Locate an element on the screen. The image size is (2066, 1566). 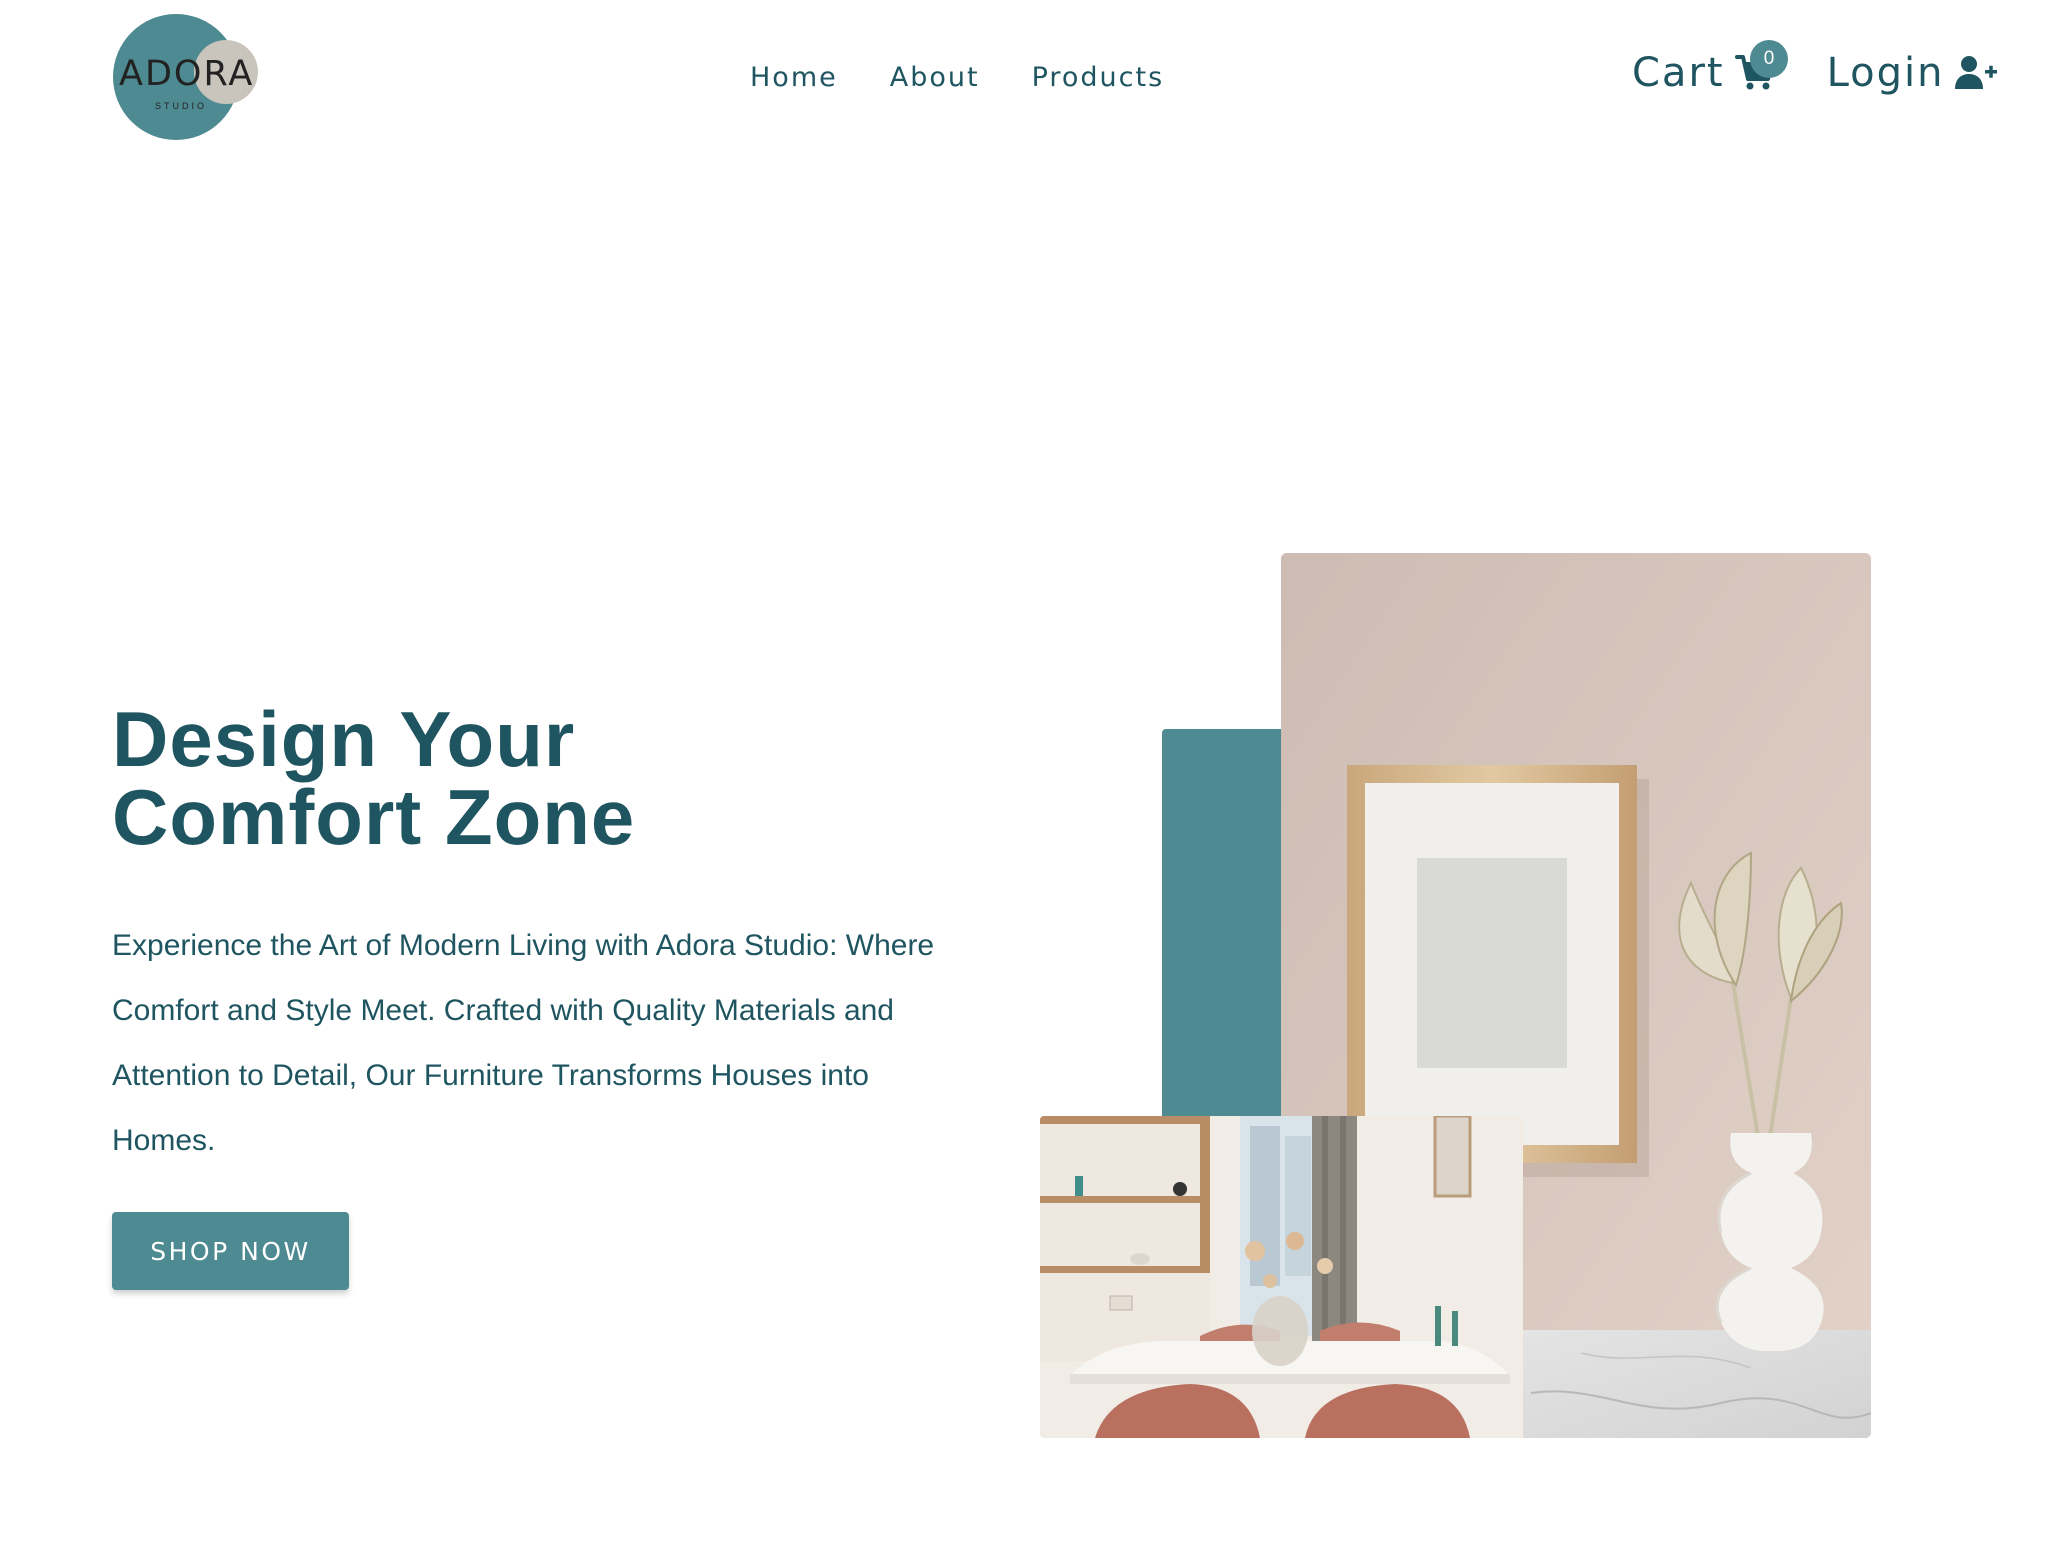
login-label: Login is located at coordinates (1885, 73).